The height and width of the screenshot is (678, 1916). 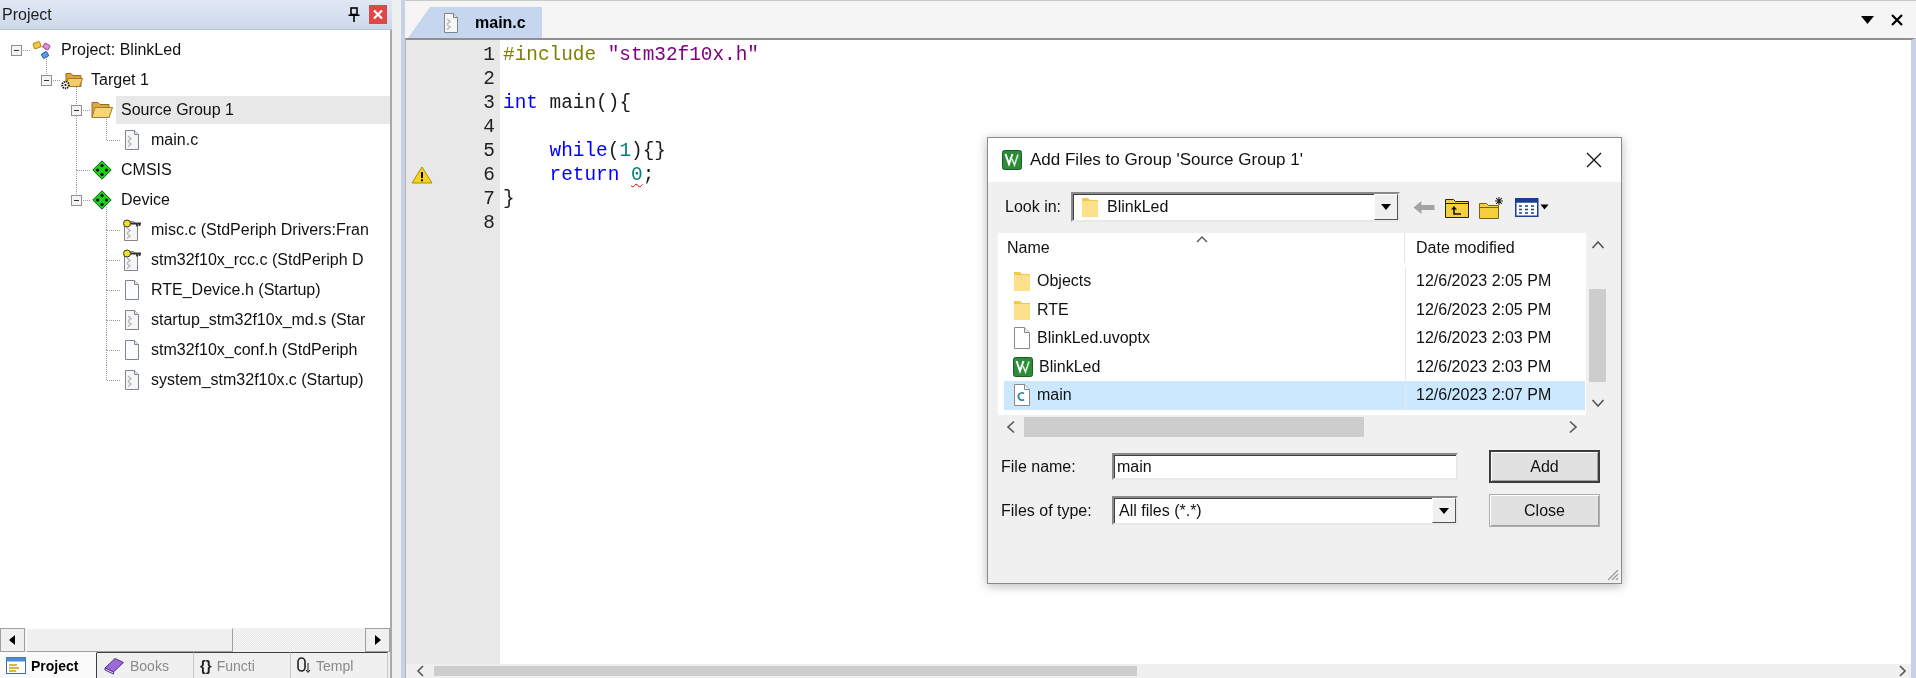 What do you see at coordinates (354, 14) in the screenshot?
I see `pin-icon` at bounding box center [354, 14].